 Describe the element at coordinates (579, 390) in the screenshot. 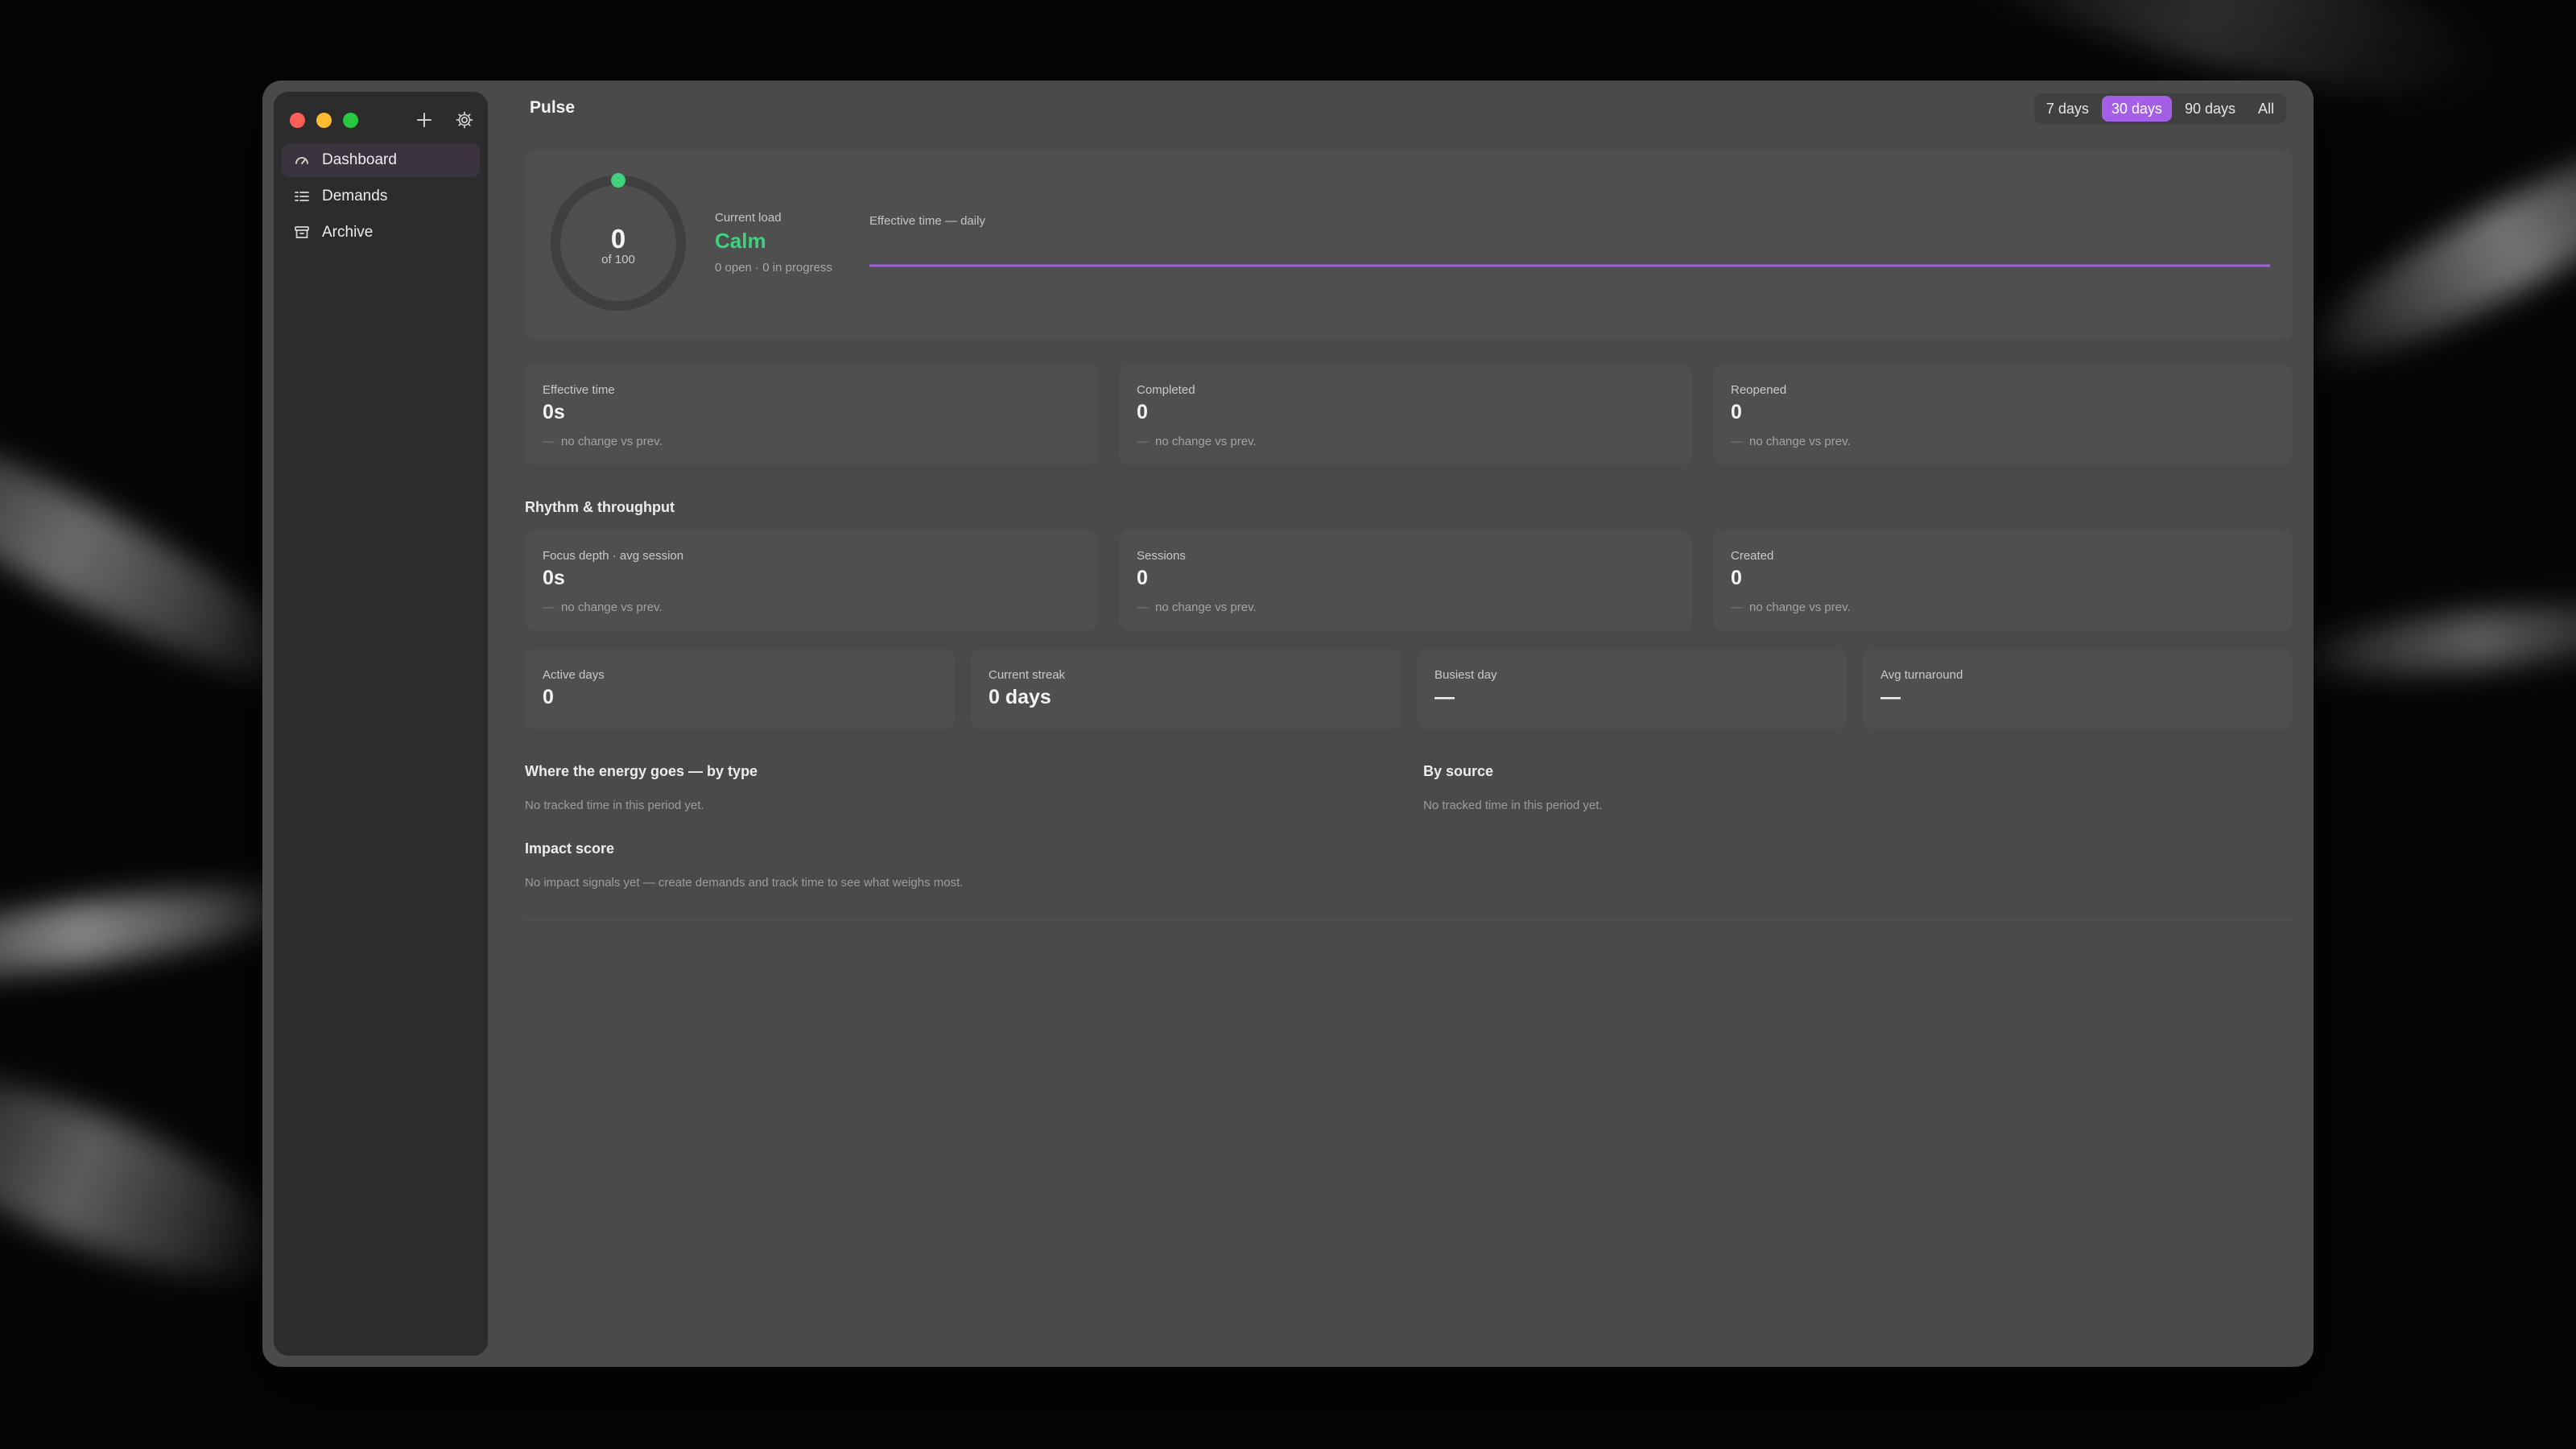

I see `stat-label: Effective time` at that location.